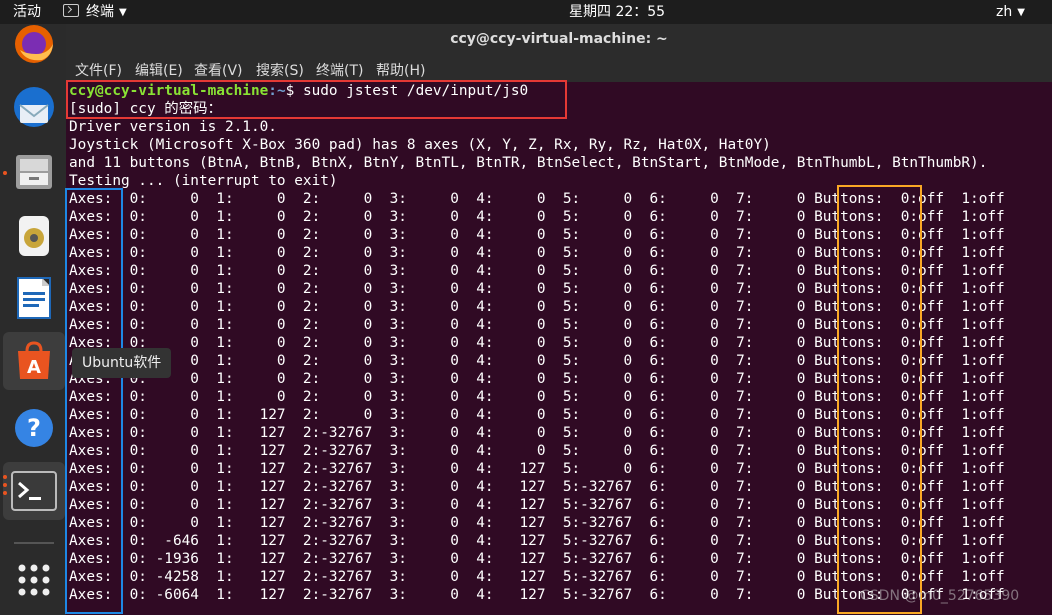  Describe the element at coordinates (280, 70) in the screenshot. I see `menu-search: 搜索(S)` at that location.